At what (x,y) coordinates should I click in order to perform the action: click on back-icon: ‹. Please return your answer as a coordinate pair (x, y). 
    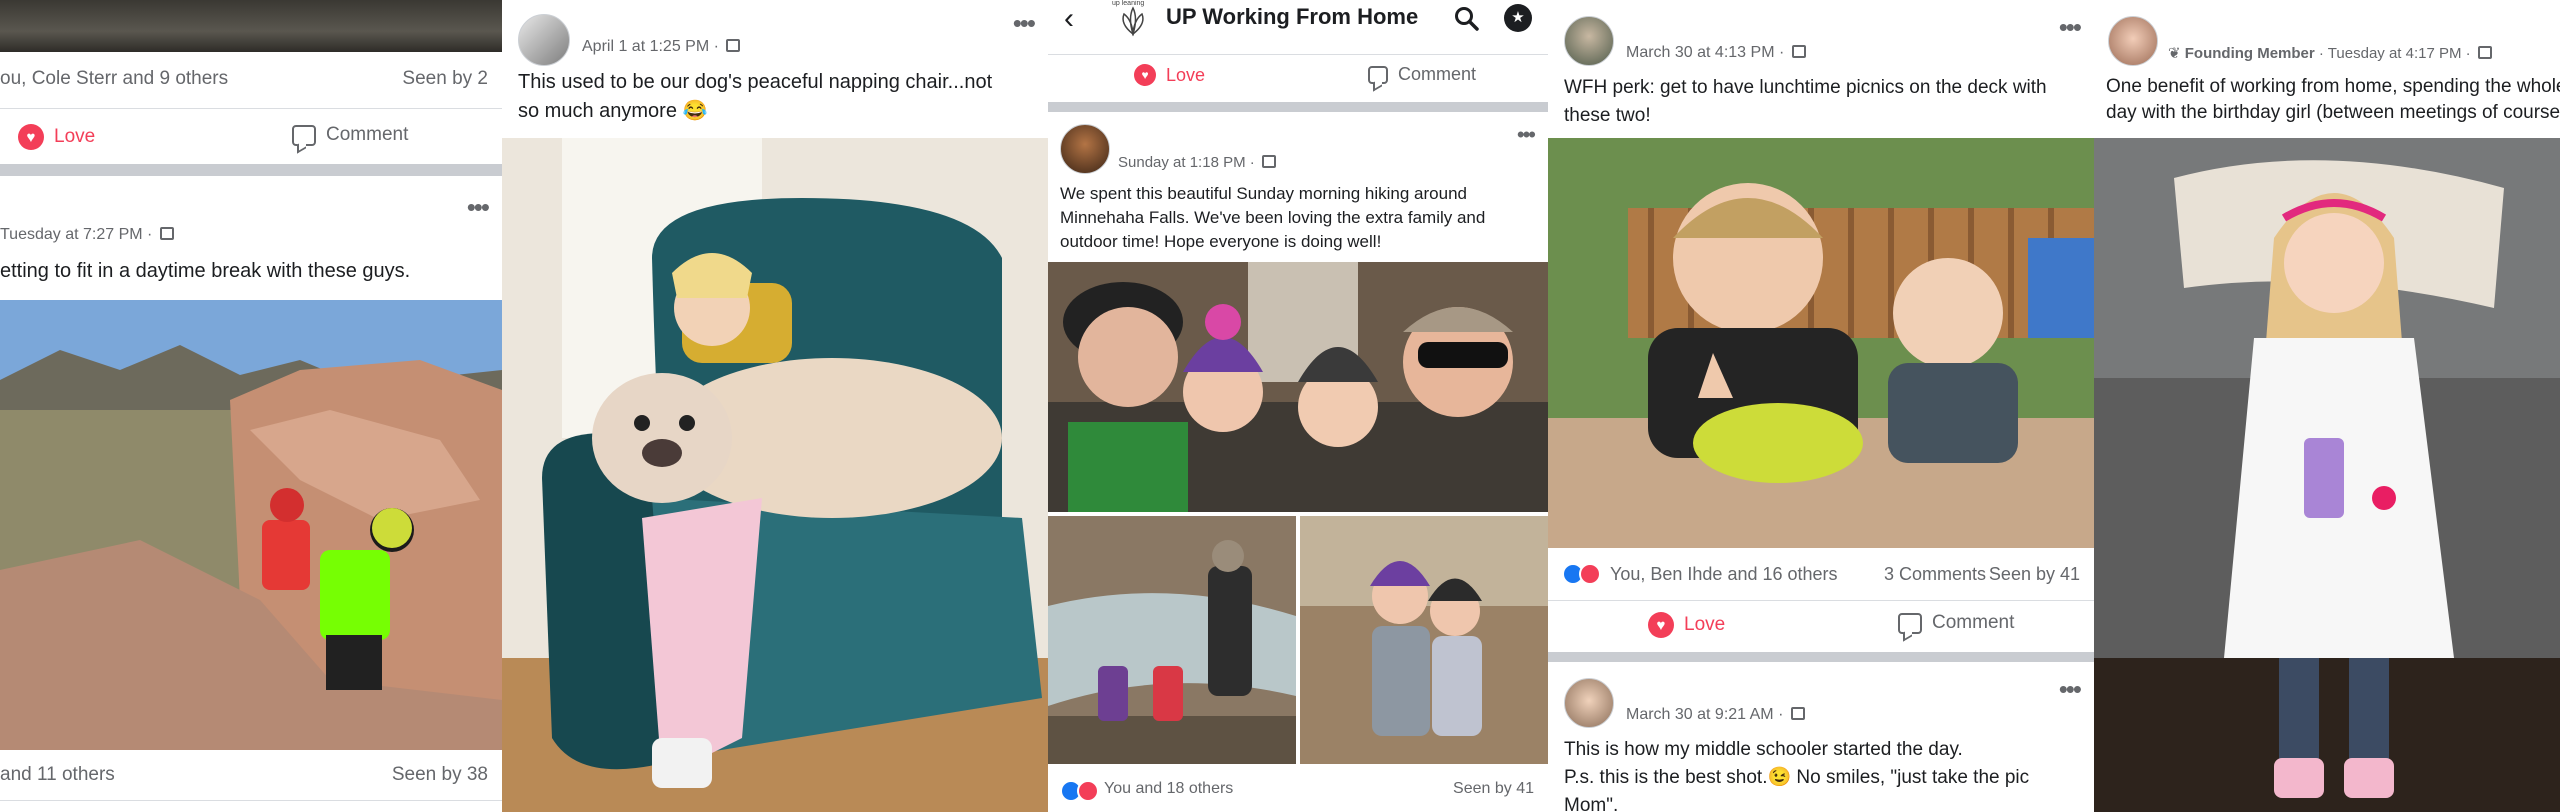
    Looking at the image, I should click on (1069, 19).